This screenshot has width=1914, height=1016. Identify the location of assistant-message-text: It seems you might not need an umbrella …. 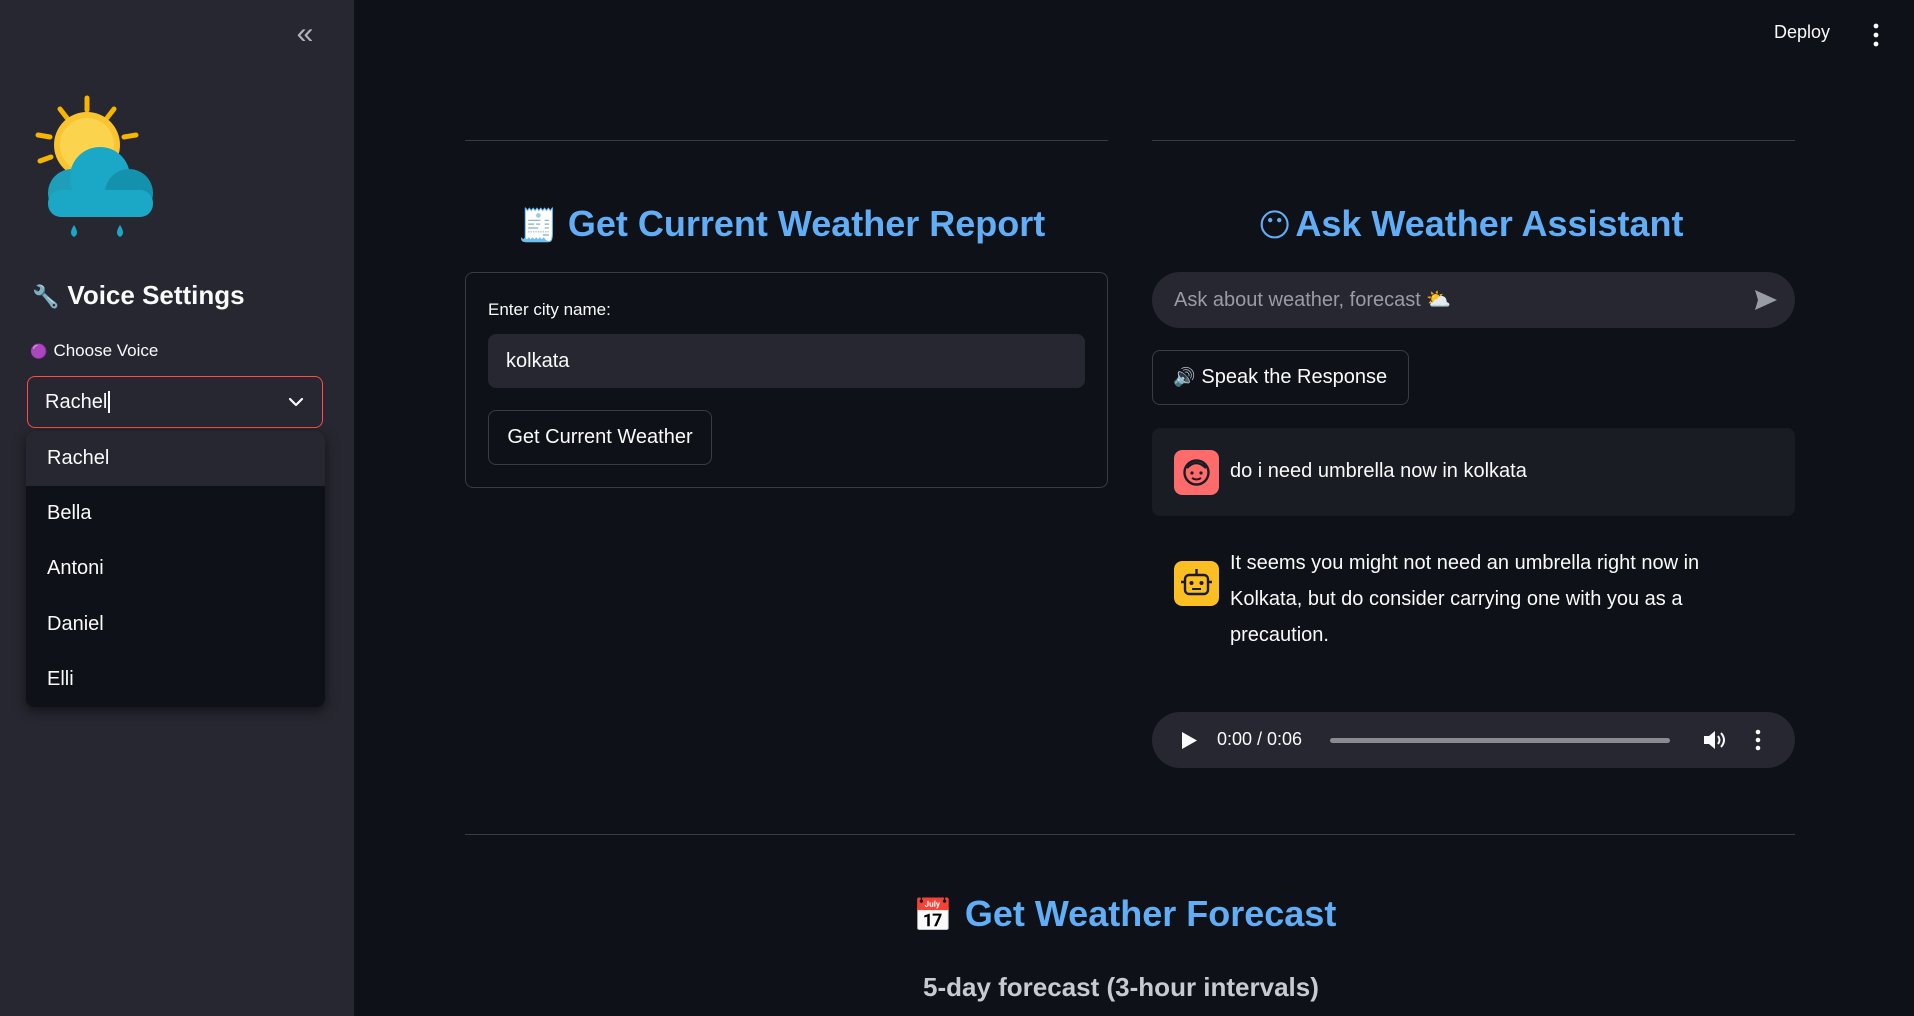
(1465, 599).